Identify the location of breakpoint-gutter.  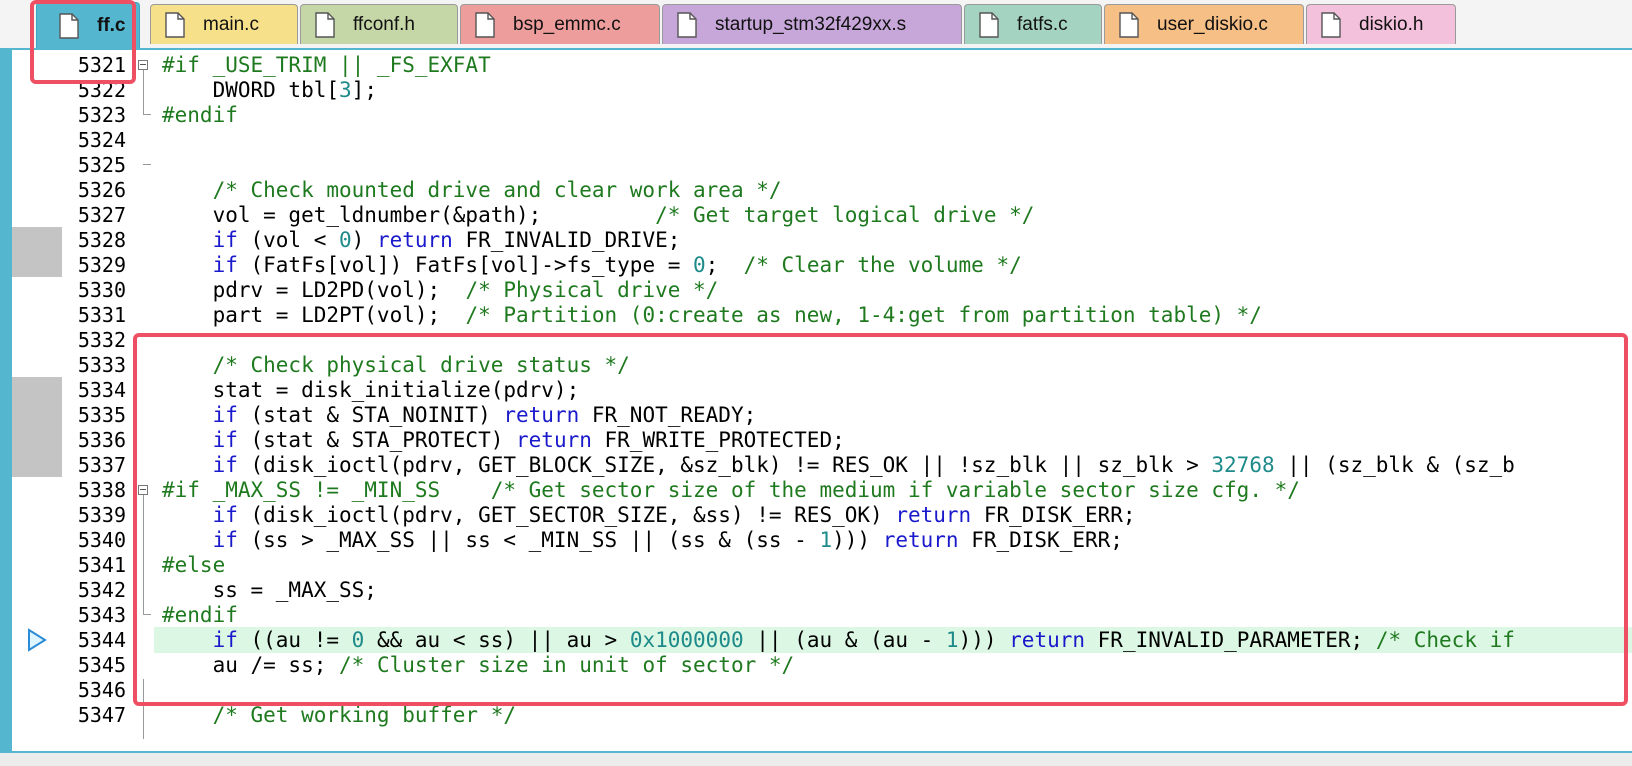
(37, 400).